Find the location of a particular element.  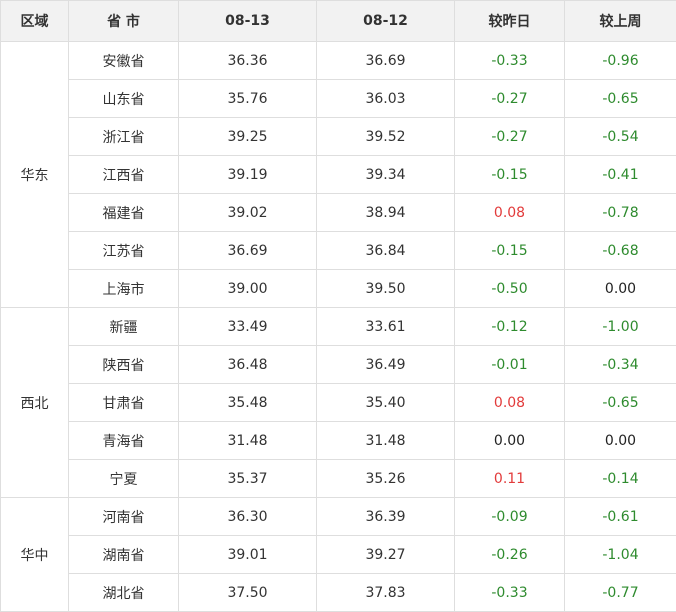

change-vs-last-week-cell: -1.00 is located at coordinates (620, 327).